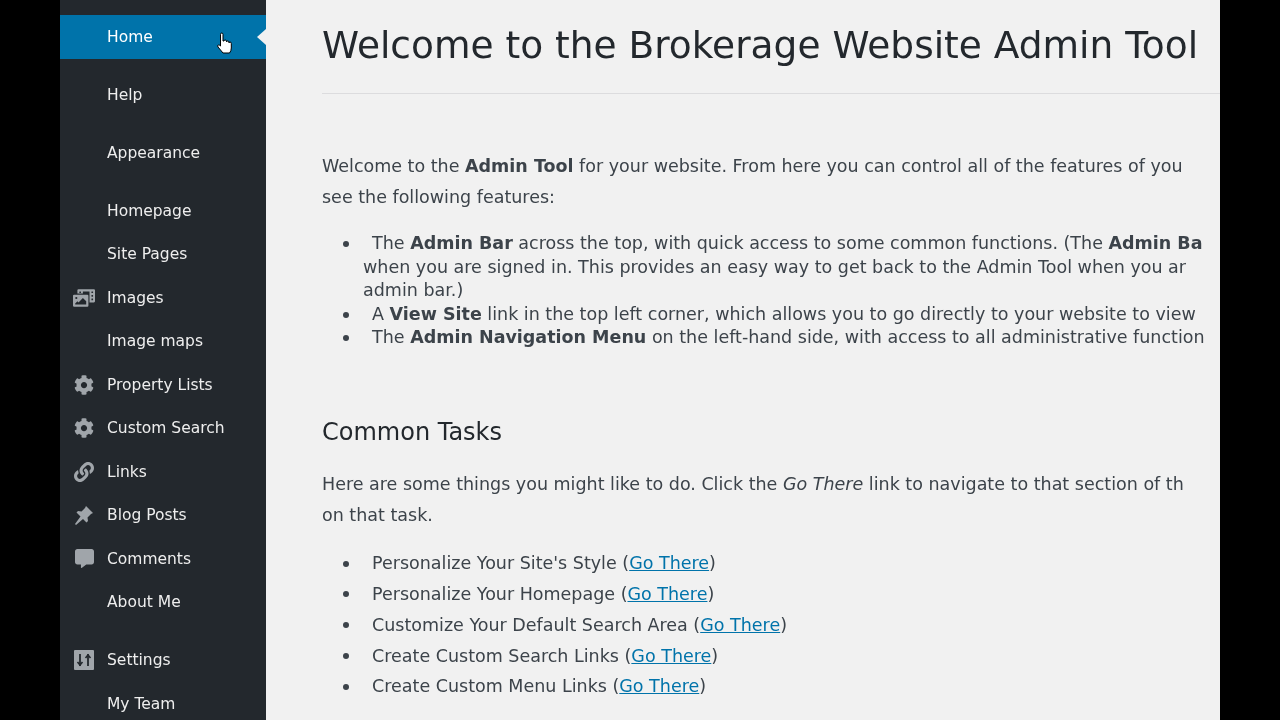  What do you see at coordinates (163, 602) in the screenshot?
I see `sidebar-item: About Me` at bounding box center [163, 602].